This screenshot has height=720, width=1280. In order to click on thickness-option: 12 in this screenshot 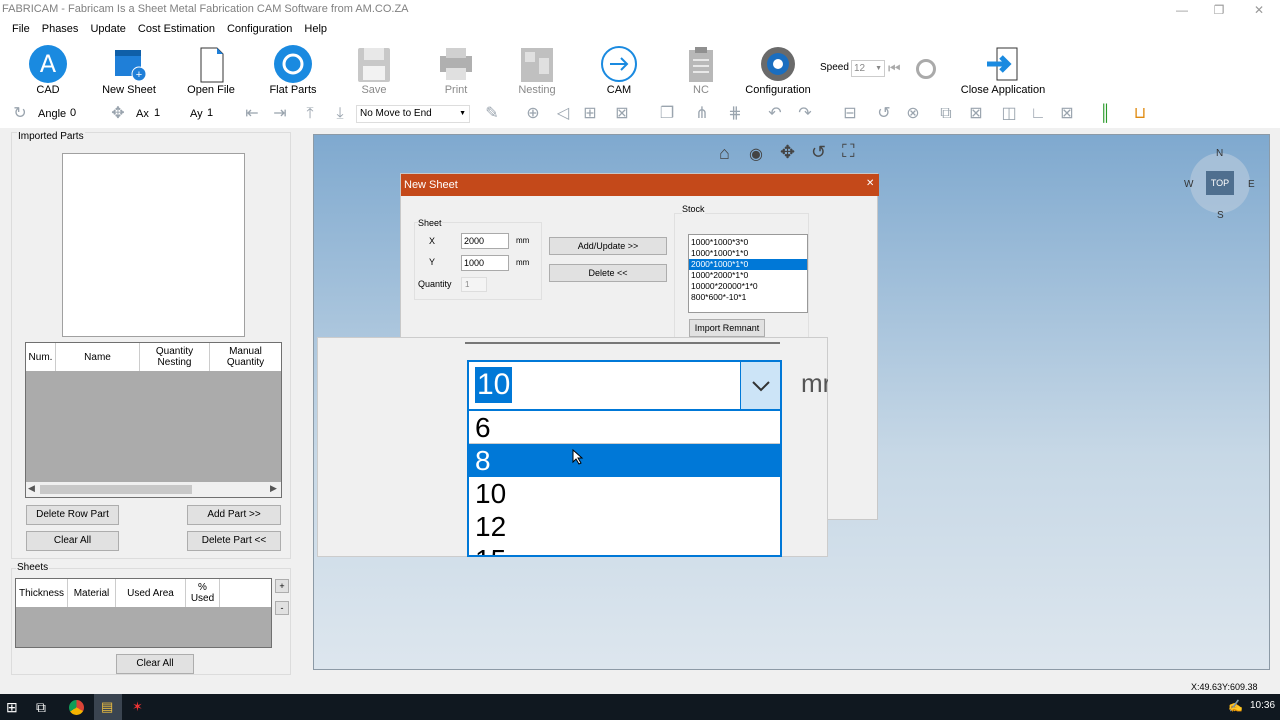, I will do `click(624, 526)`.